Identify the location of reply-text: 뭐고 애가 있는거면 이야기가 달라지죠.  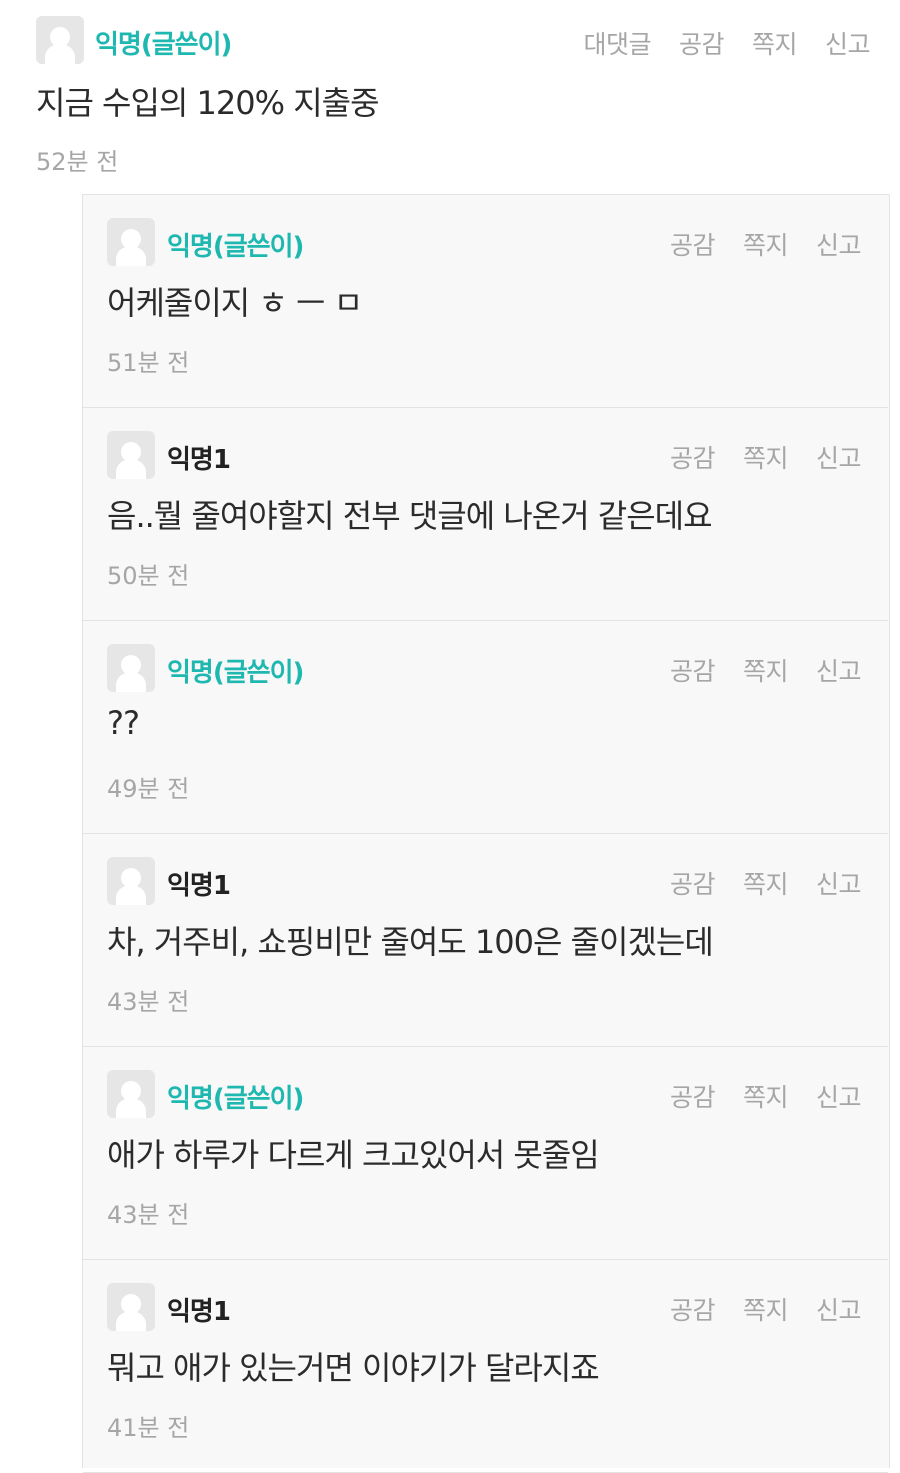
(353, 1368).